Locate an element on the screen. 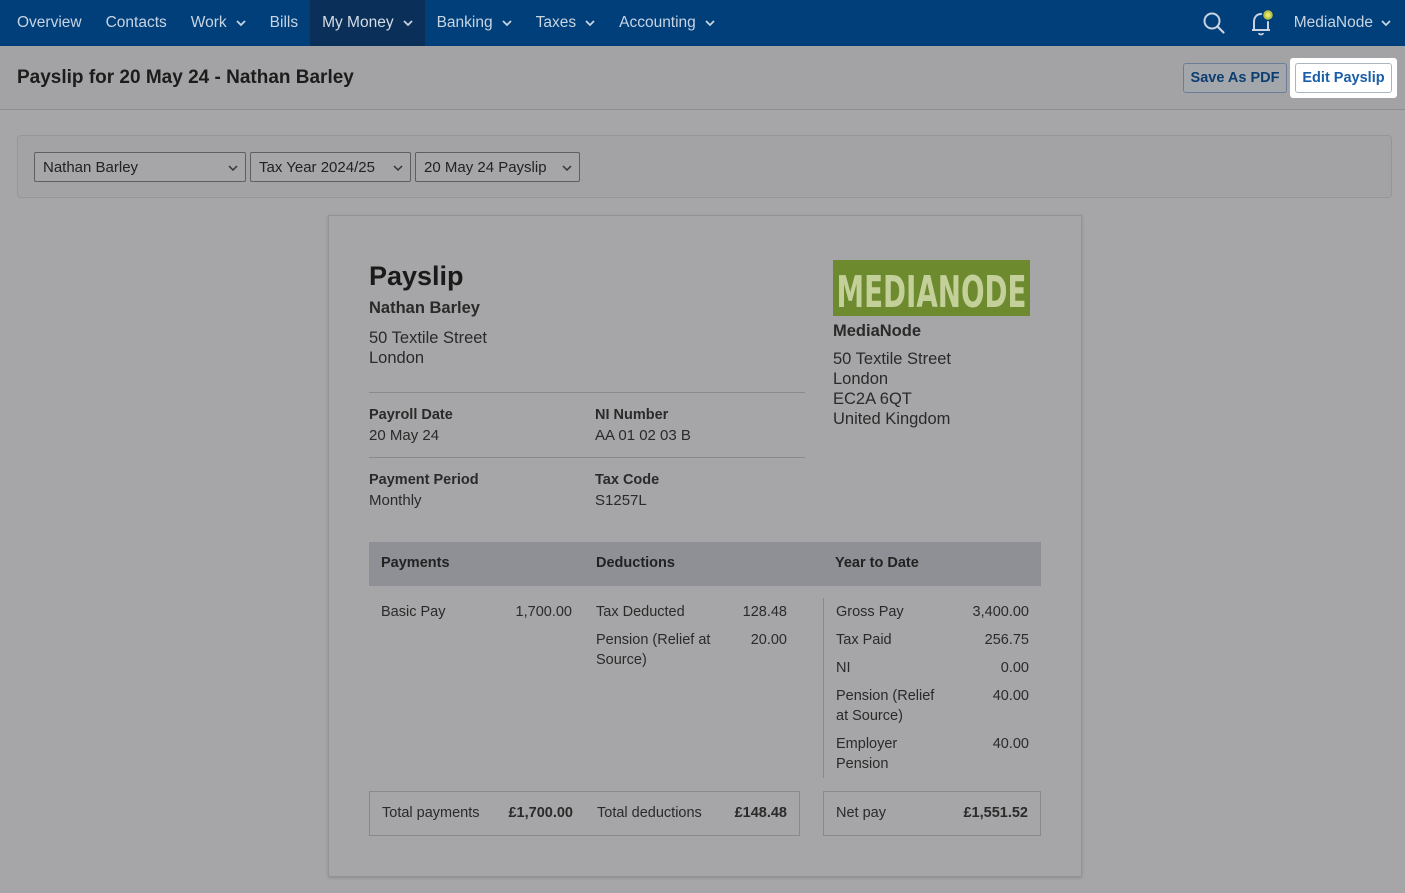 Image resolution: width=1405 pixels, height=893 pixels. tax-year-select-value: Tax Year 2024/25 is located at coordinates (317, 167).